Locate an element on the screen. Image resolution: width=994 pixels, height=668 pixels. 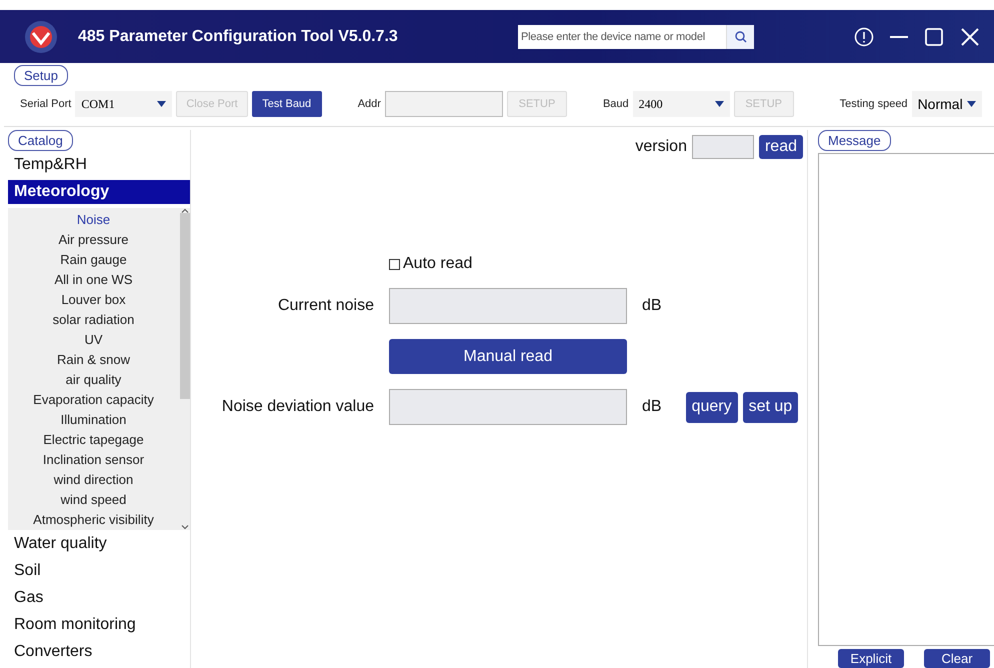
info-button is located at coordinates (864, 36).